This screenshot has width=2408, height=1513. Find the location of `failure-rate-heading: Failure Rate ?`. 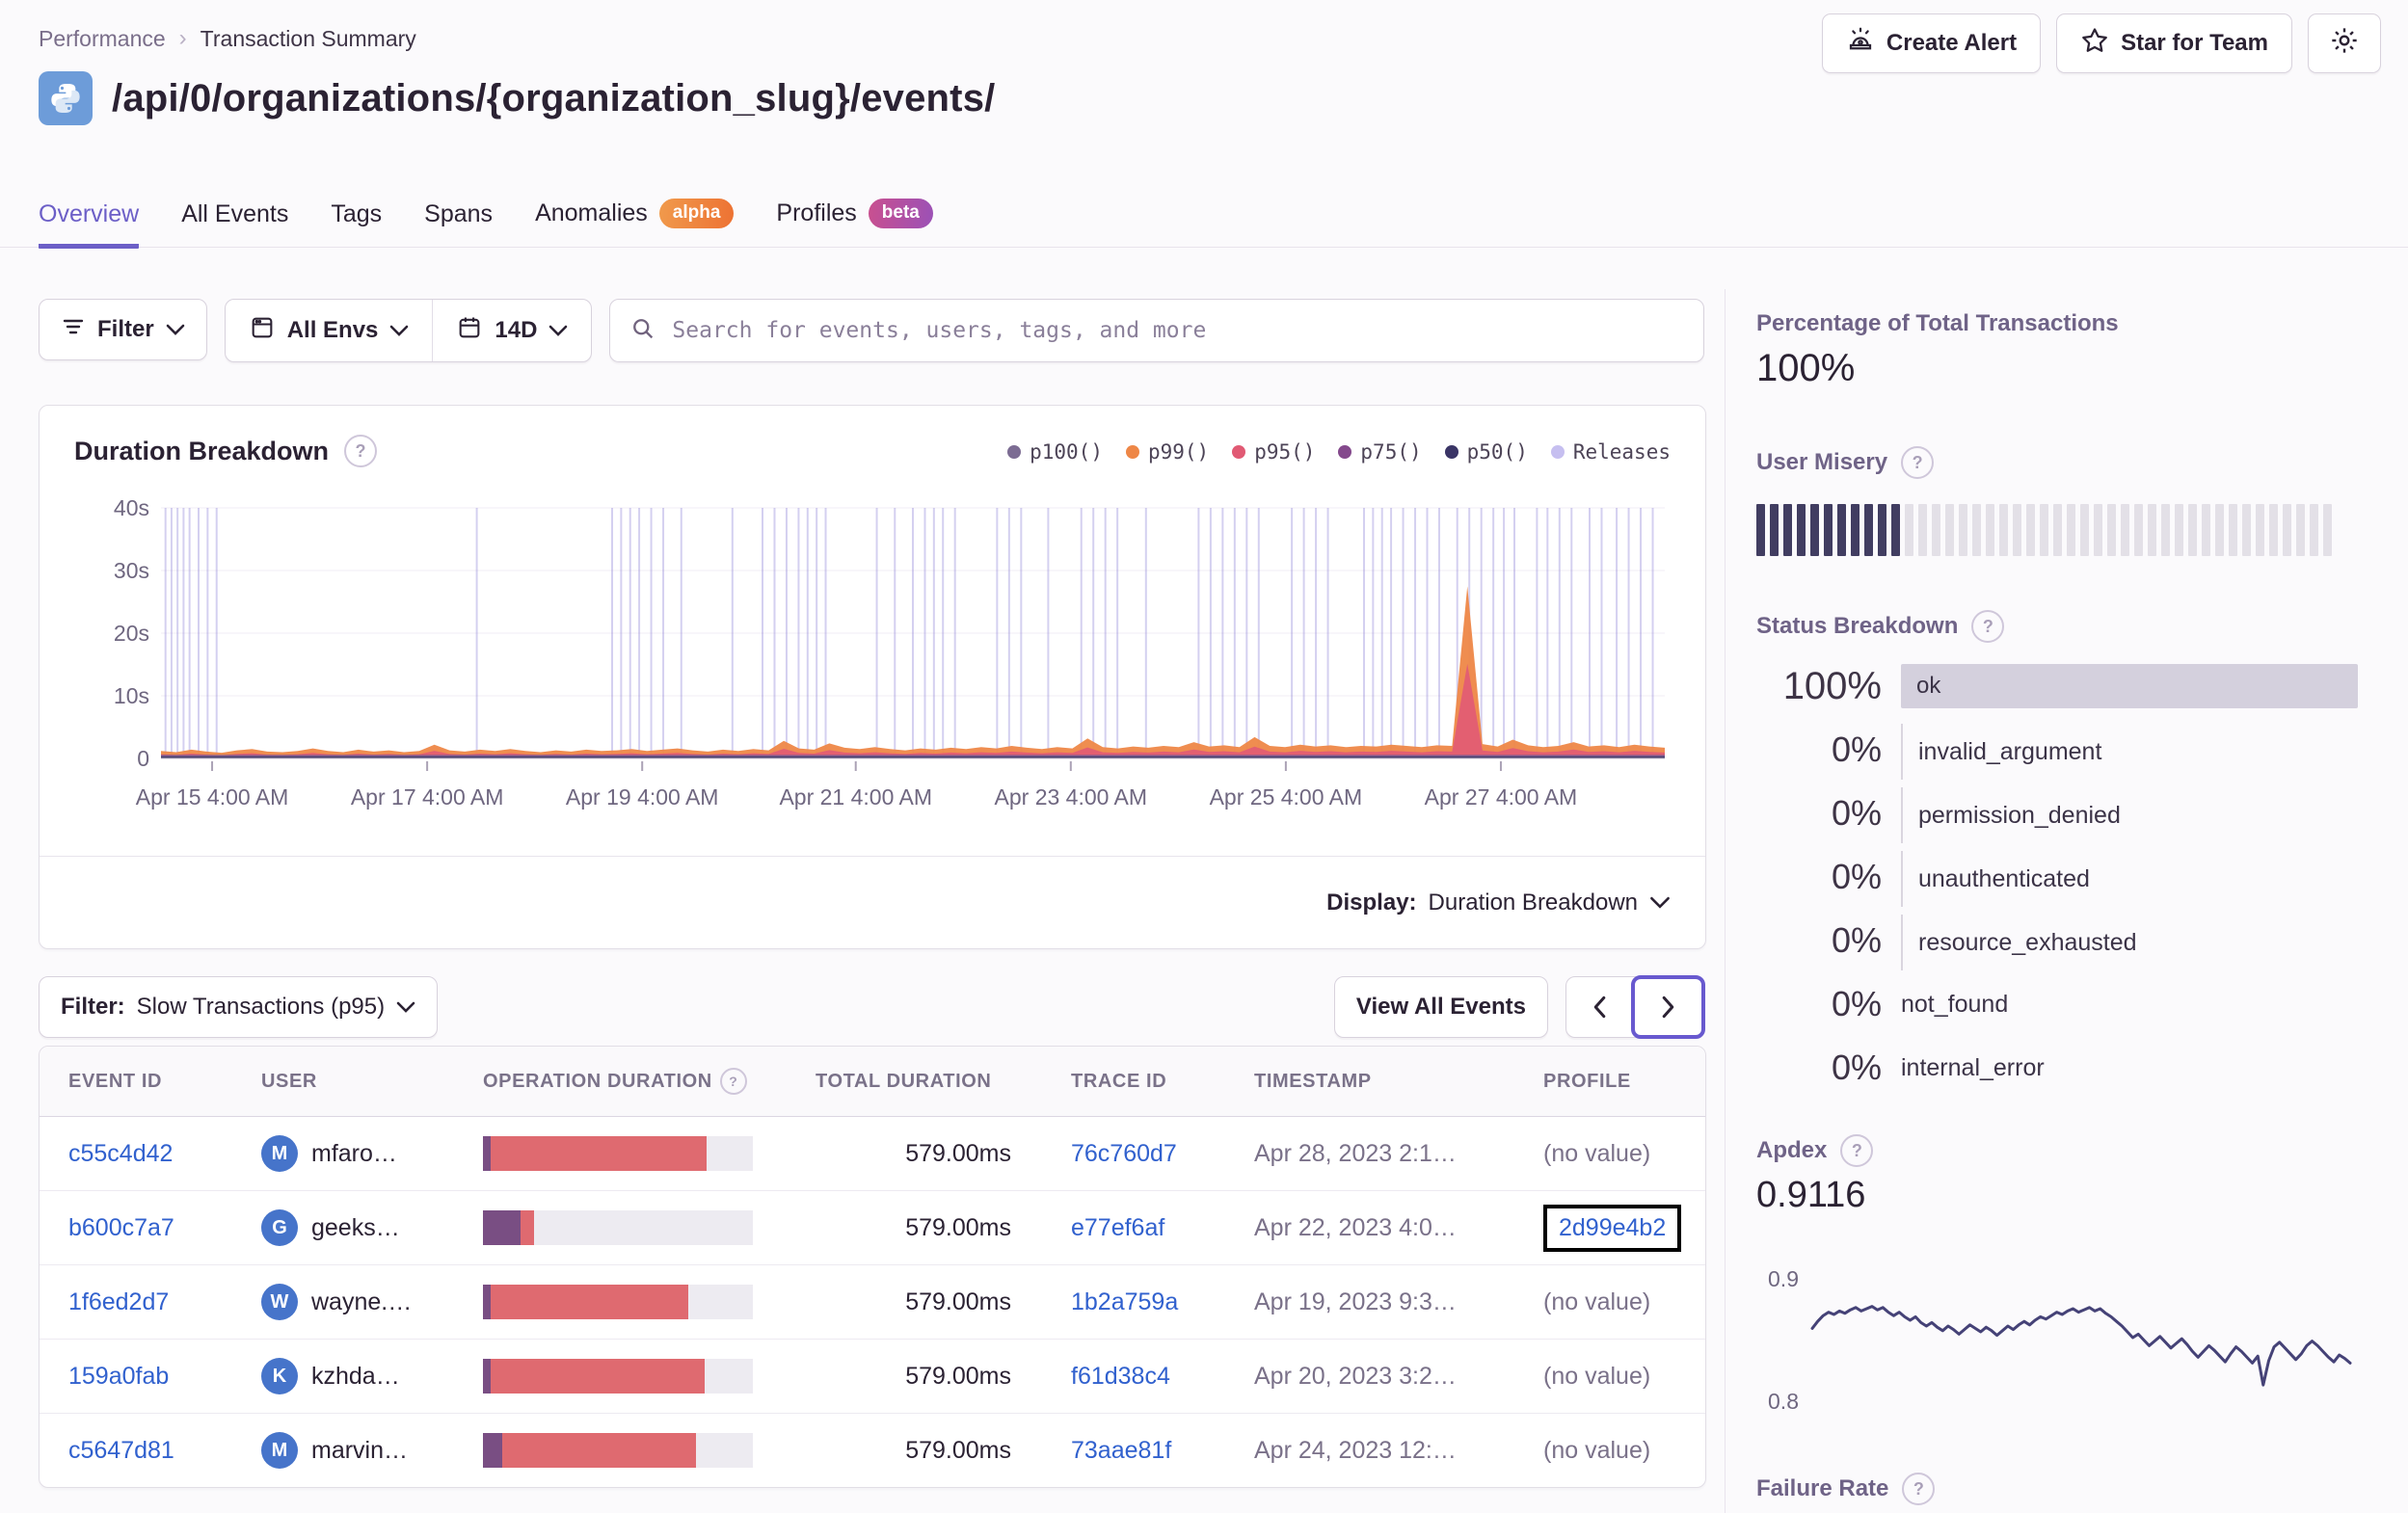

failure-rate-heading: Failure Rate ? is located at coordinates (2057, 1489).